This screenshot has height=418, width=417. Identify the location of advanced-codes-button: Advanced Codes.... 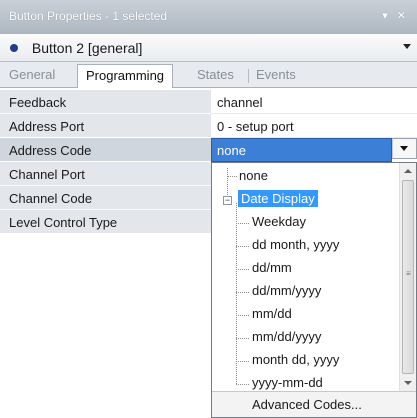
(307, 404).